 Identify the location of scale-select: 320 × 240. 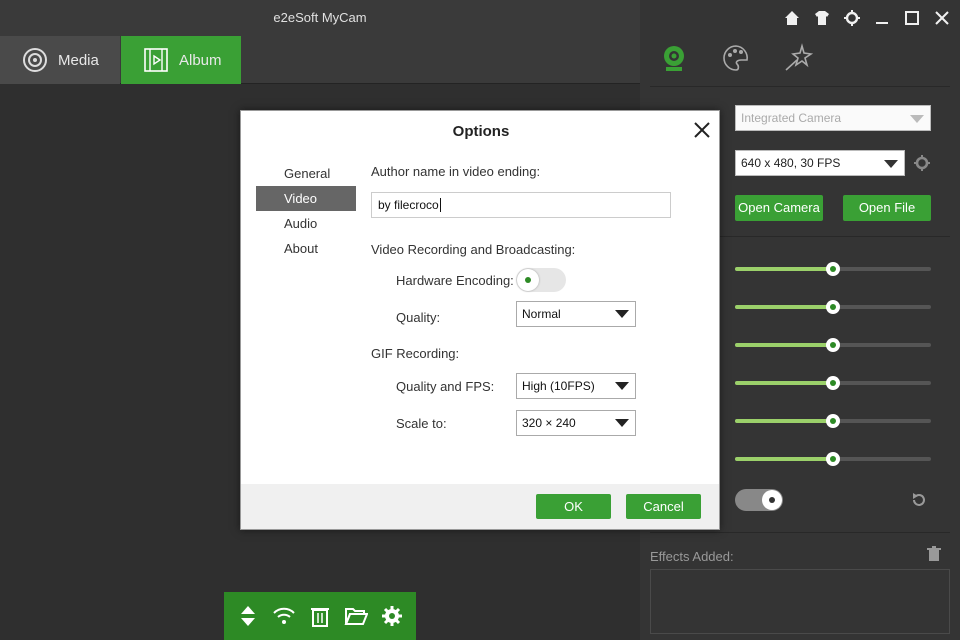
(576, 423).